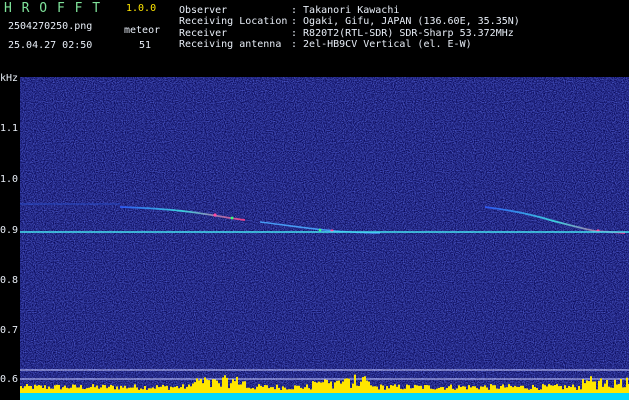 This screenshot has height=400, width=629. I want to click on y-tick-1-1: 1.1, so click(9, 128).